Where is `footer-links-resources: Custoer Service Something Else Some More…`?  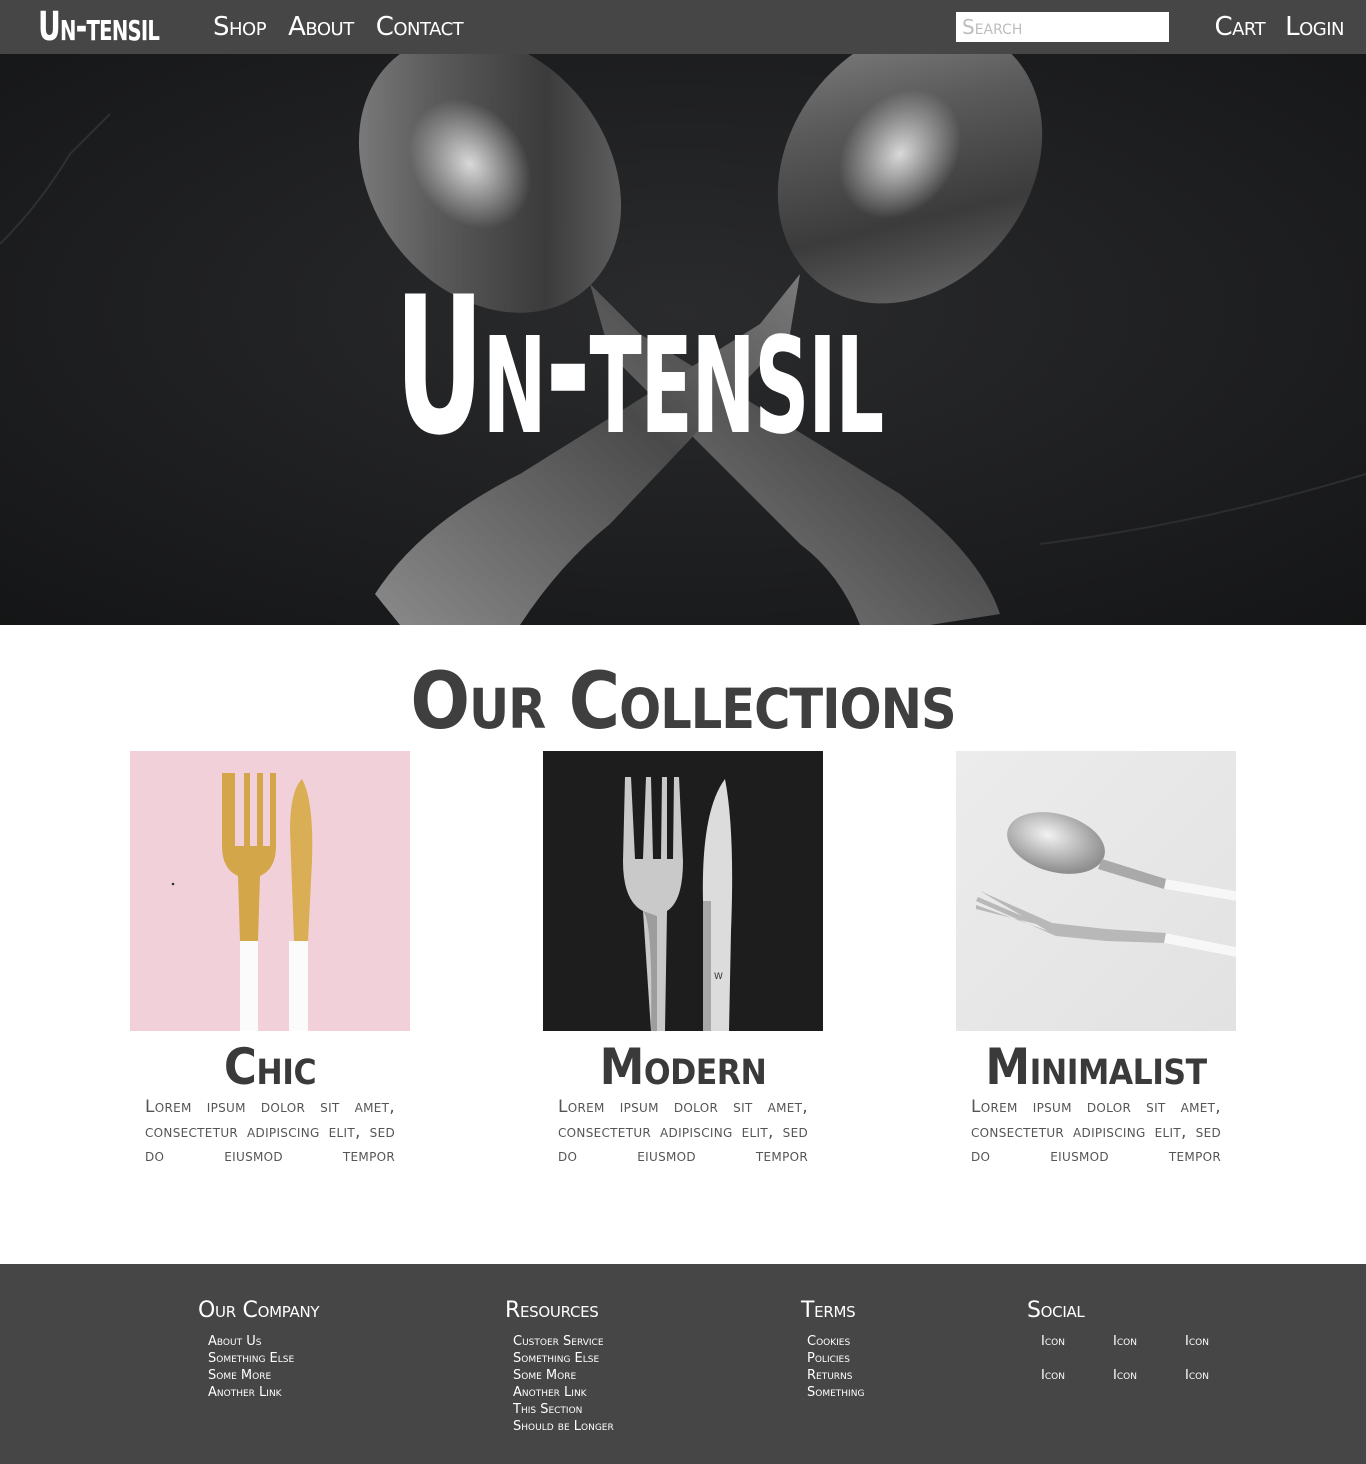
footer-links-resources: Custoer Service Something Else Some More… is located at coordinates (563, 1384).